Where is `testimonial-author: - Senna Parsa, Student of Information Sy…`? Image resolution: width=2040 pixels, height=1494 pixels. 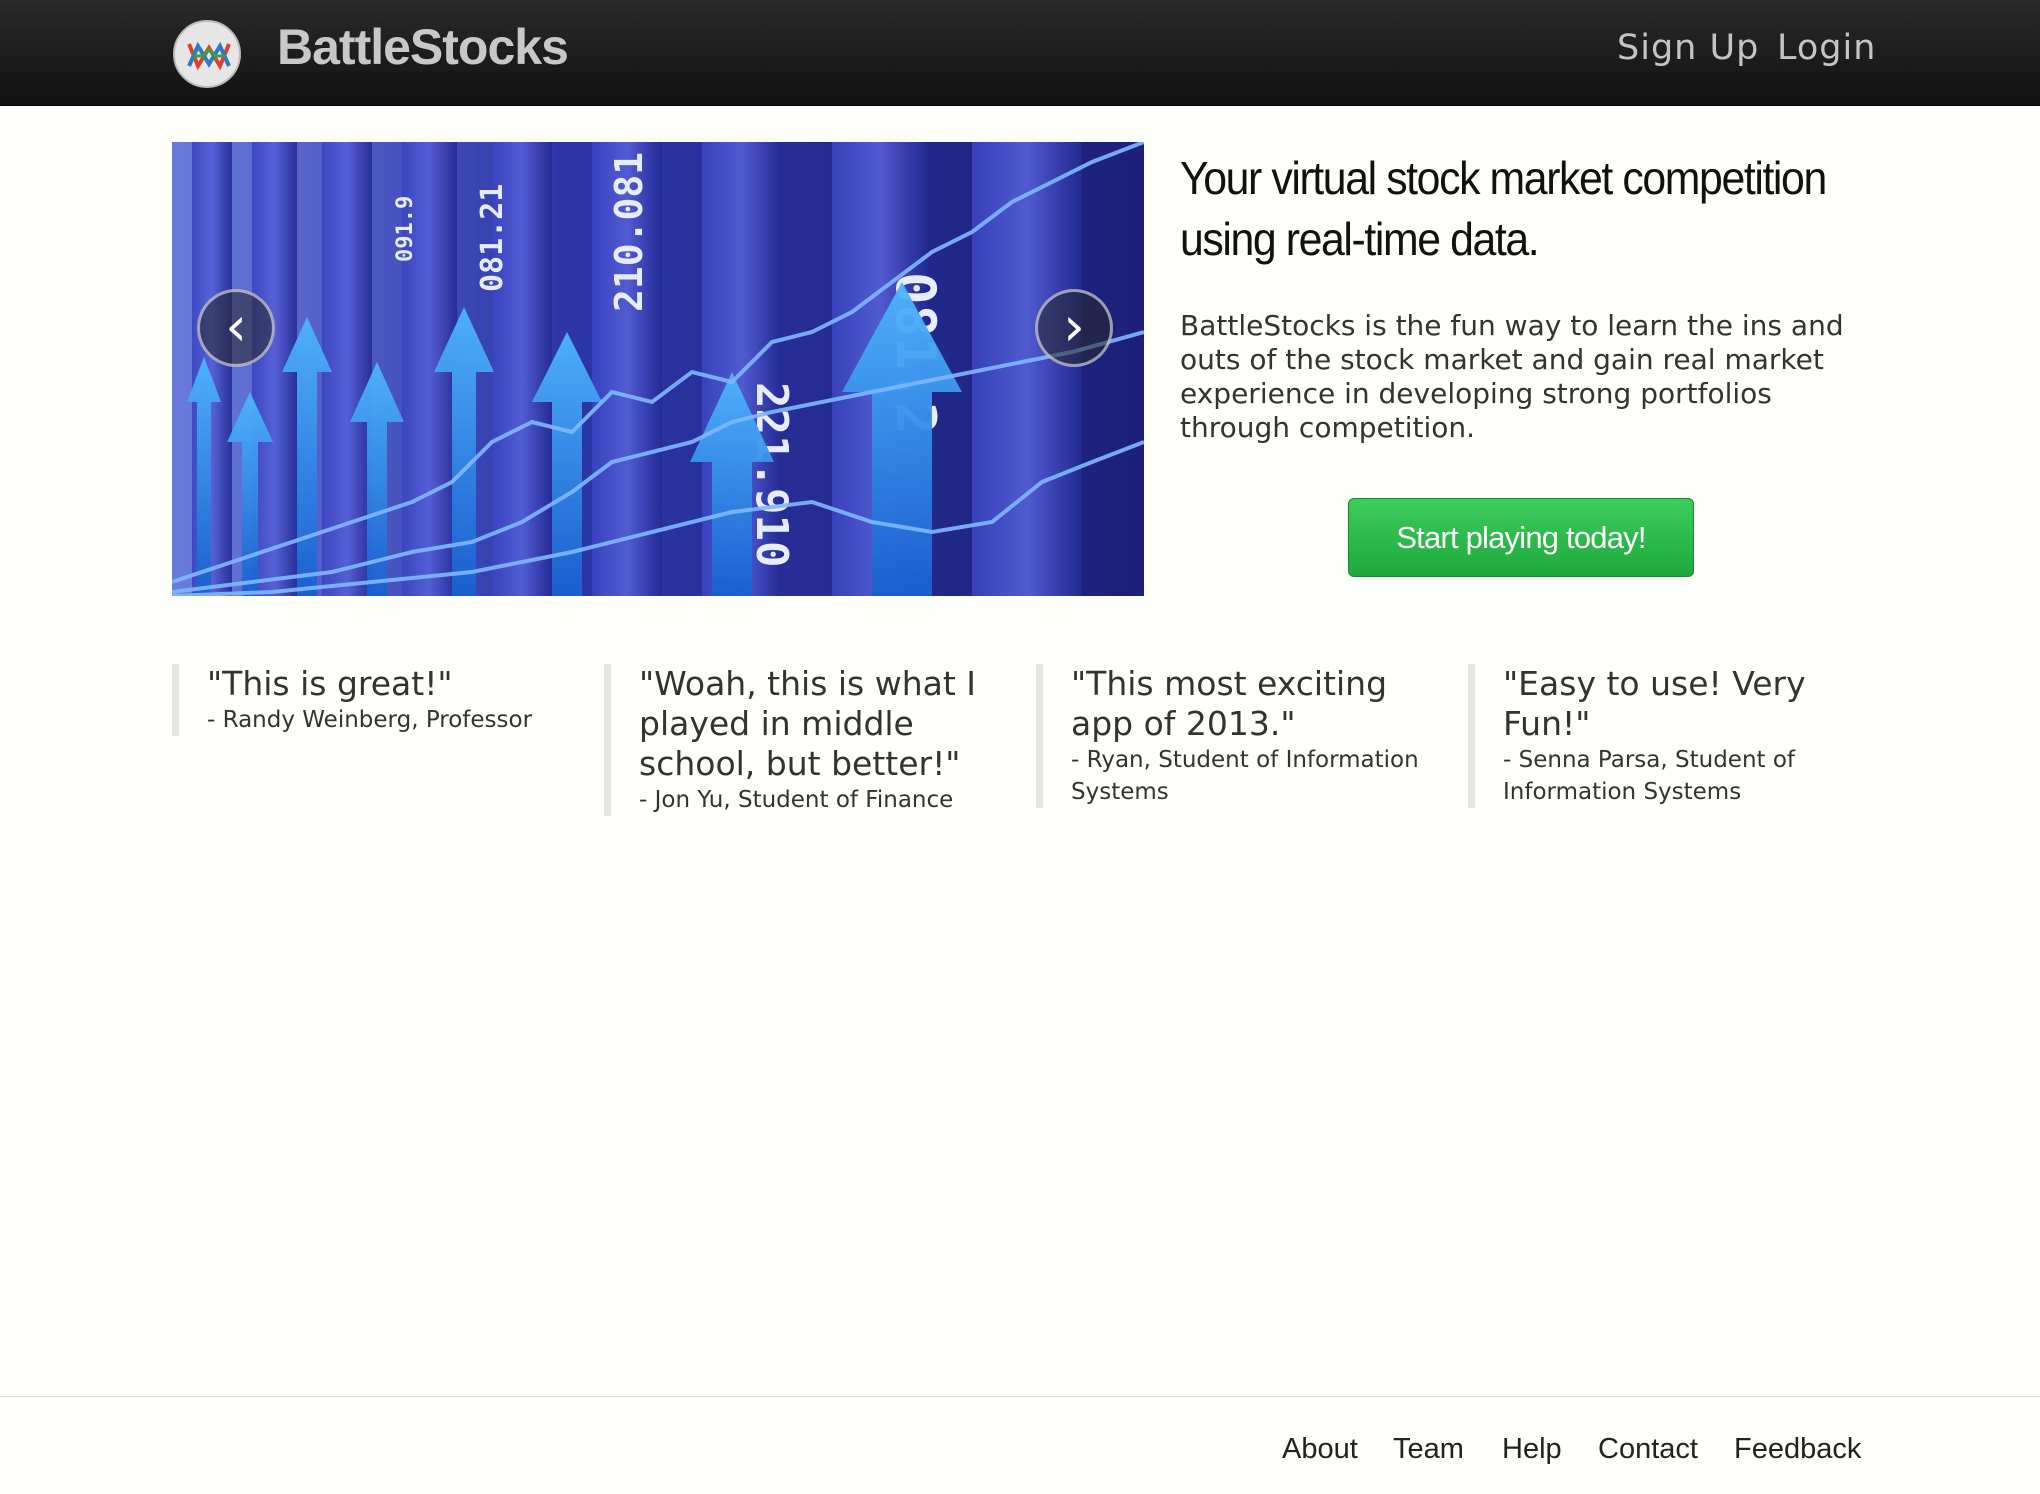 testimonial-author: - Senna Parsa, Student of Information Sy… is located at coordinates (1649, 776).